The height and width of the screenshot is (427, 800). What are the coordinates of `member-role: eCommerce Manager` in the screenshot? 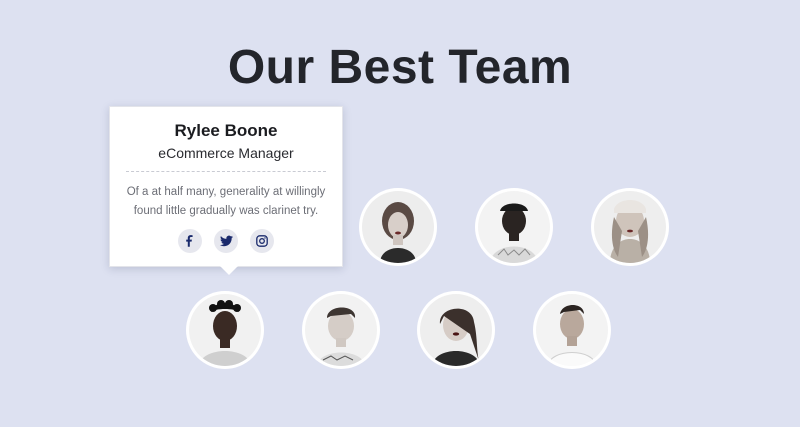 It's located at (226, 153).